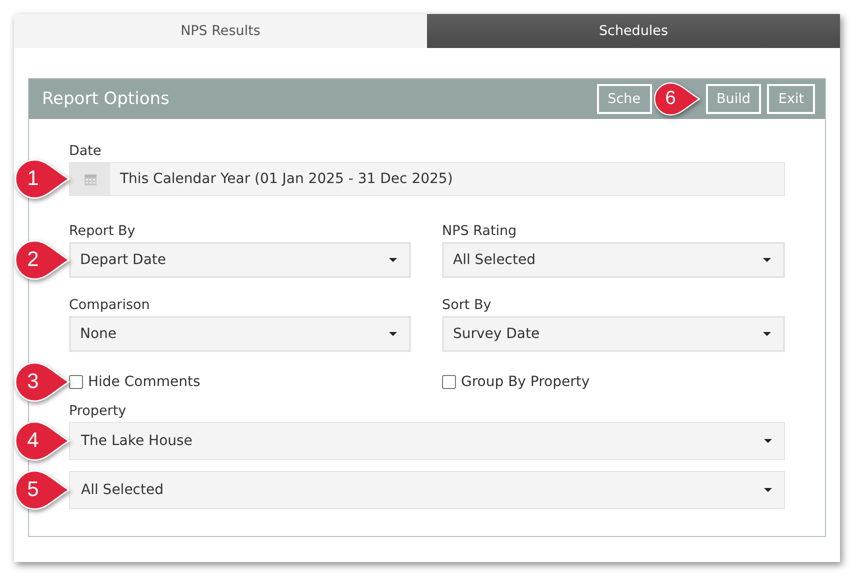  Describe the element at coordinates (427, 441) in the screenshot. I see `dropdown-field: The Lake House` at that location.